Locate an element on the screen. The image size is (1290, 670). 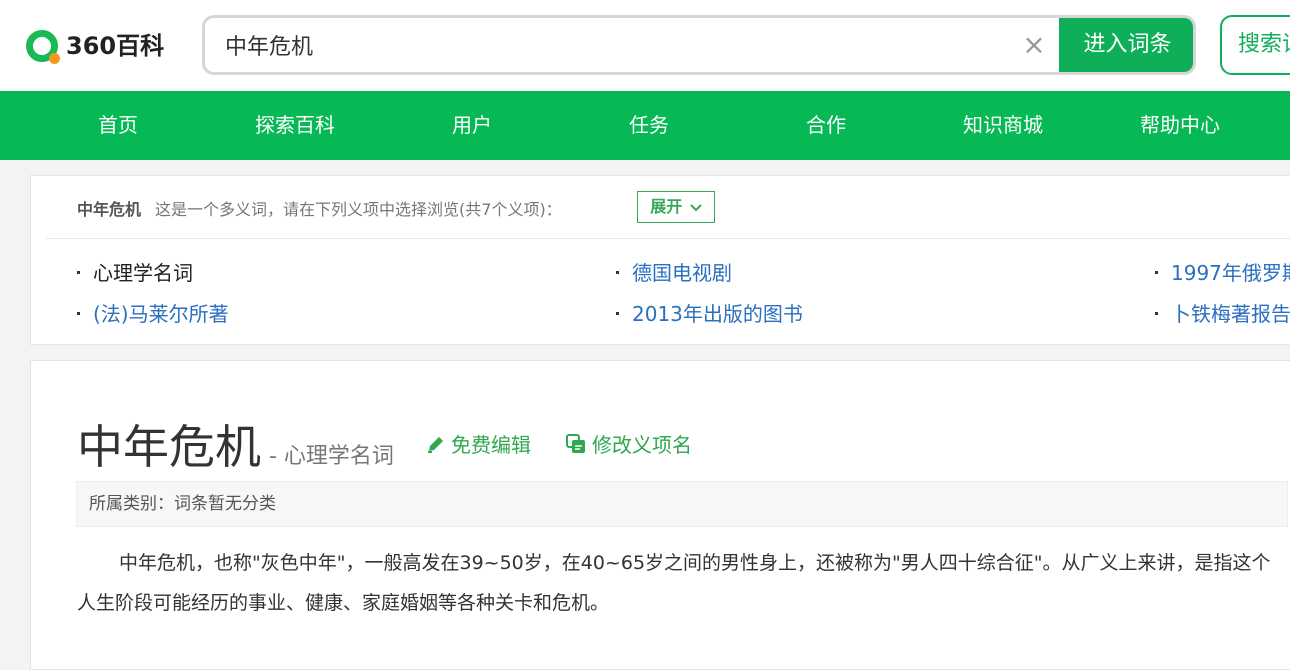
expand-button: 展开 is located at coordinates (676, 207).